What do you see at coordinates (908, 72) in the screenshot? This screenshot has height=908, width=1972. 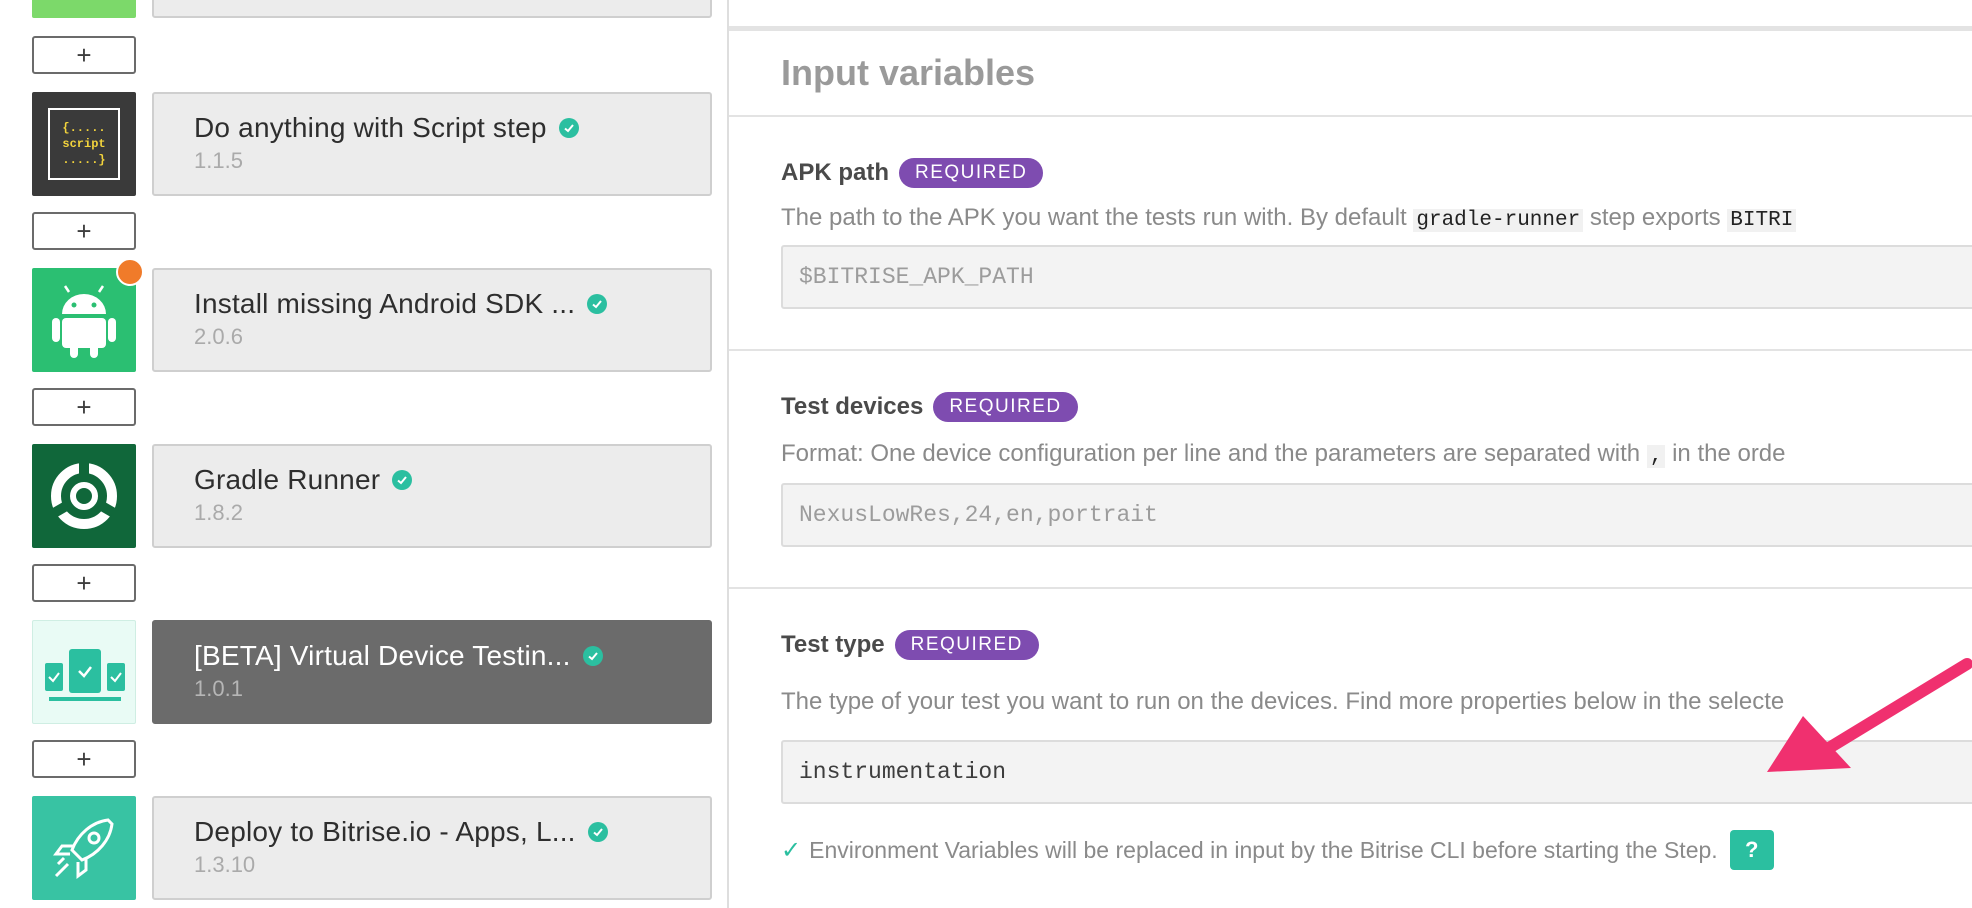 I see `input-variables-title: Input variables` at bounding box center [908, 72].